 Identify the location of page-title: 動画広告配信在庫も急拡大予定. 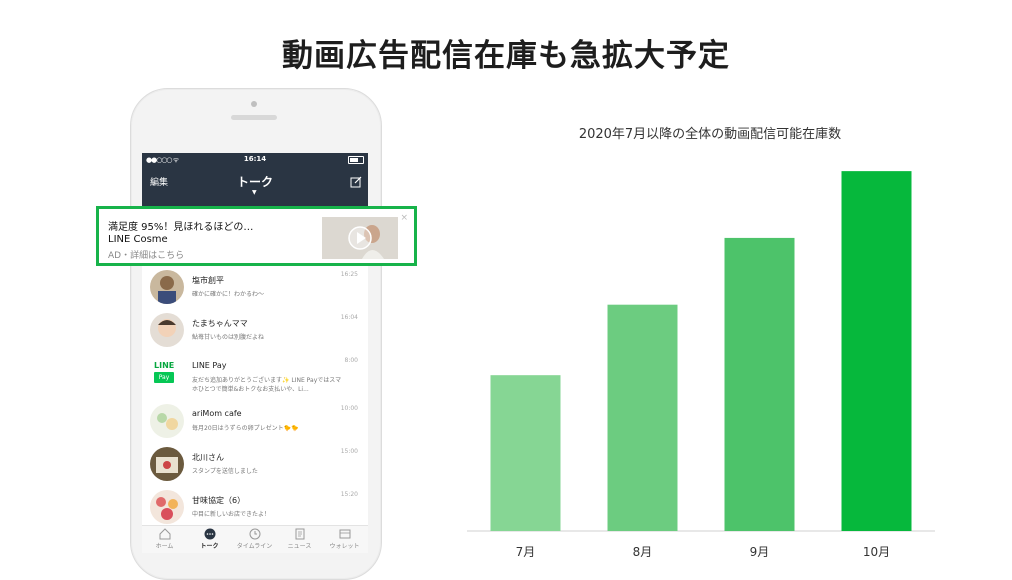
(506, 56).